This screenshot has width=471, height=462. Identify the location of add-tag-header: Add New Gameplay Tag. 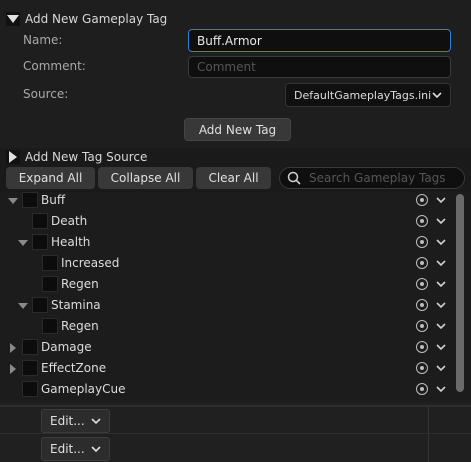
(235, 19).